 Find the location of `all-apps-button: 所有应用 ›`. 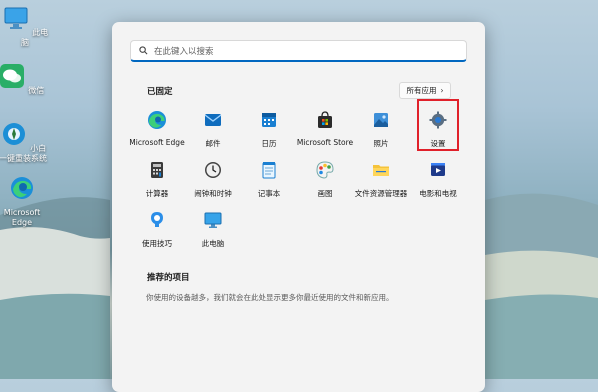

all-apps-button: 所有应用 › is located at coordinates (425, 90).